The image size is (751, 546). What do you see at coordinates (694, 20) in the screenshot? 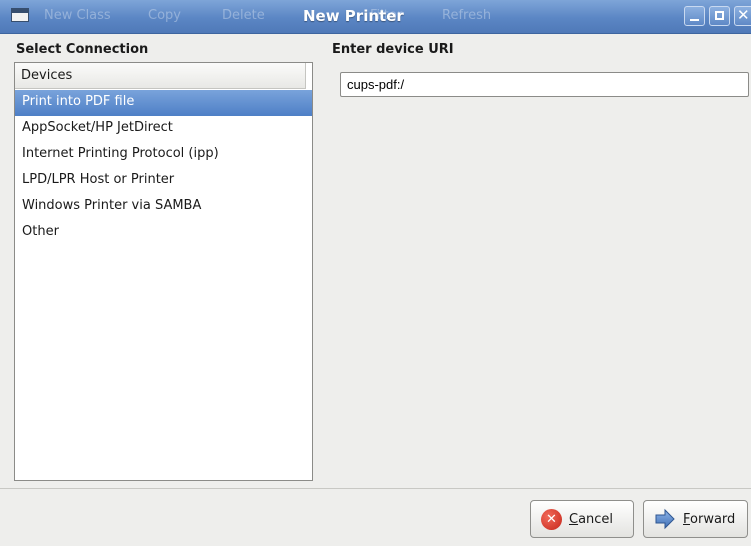
I see `minimize-icon` at bounding box center [694, 20].